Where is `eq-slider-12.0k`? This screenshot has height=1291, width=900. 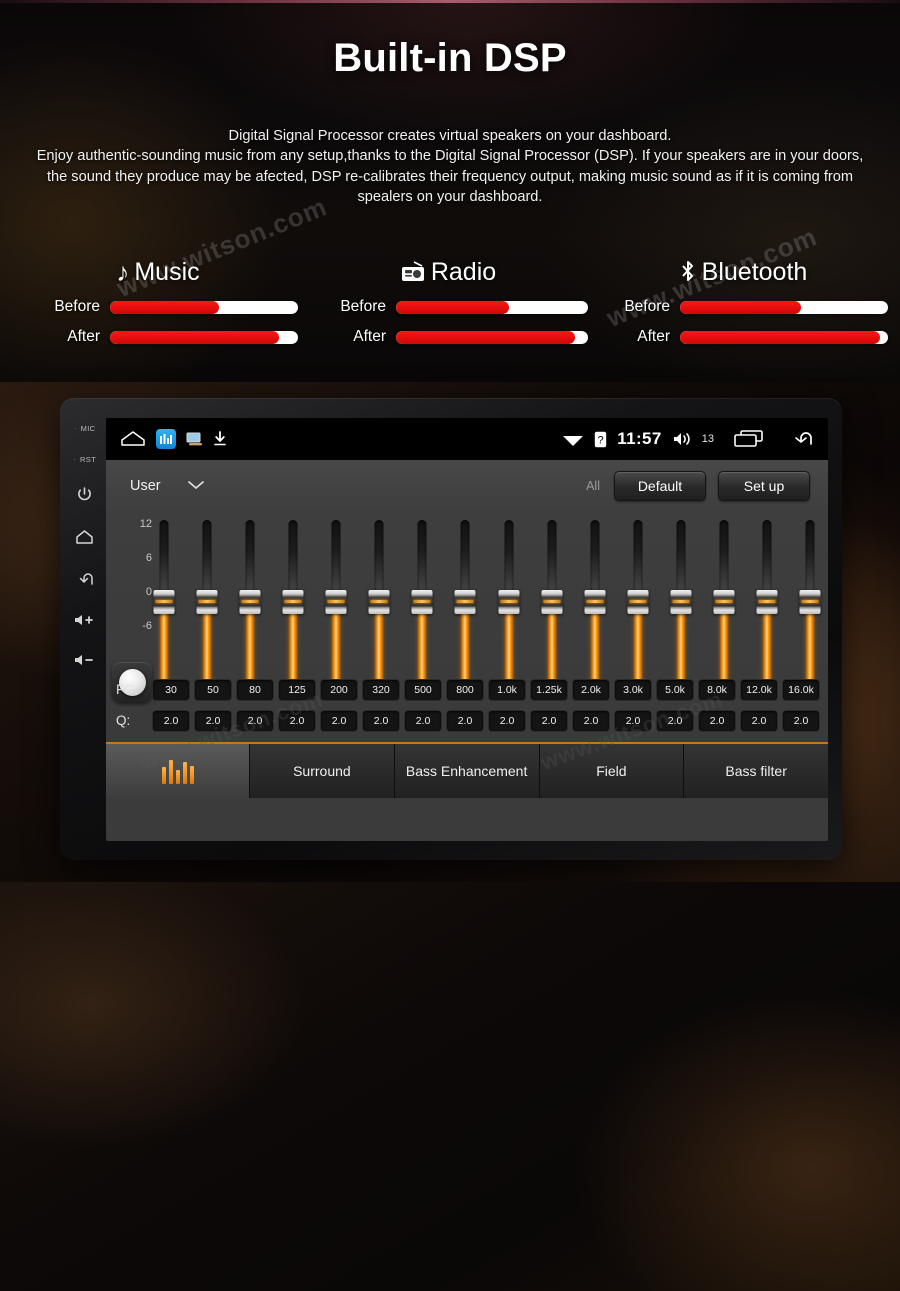 eq-slider-12.0k is located at coordinates (767, 602).